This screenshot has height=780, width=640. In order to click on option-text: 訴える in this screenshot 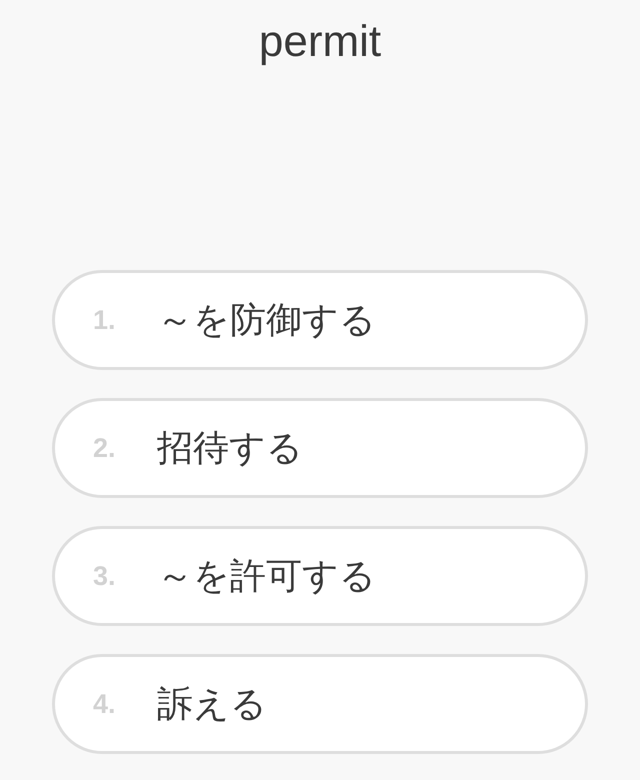, I will do `click(212, 704)`.